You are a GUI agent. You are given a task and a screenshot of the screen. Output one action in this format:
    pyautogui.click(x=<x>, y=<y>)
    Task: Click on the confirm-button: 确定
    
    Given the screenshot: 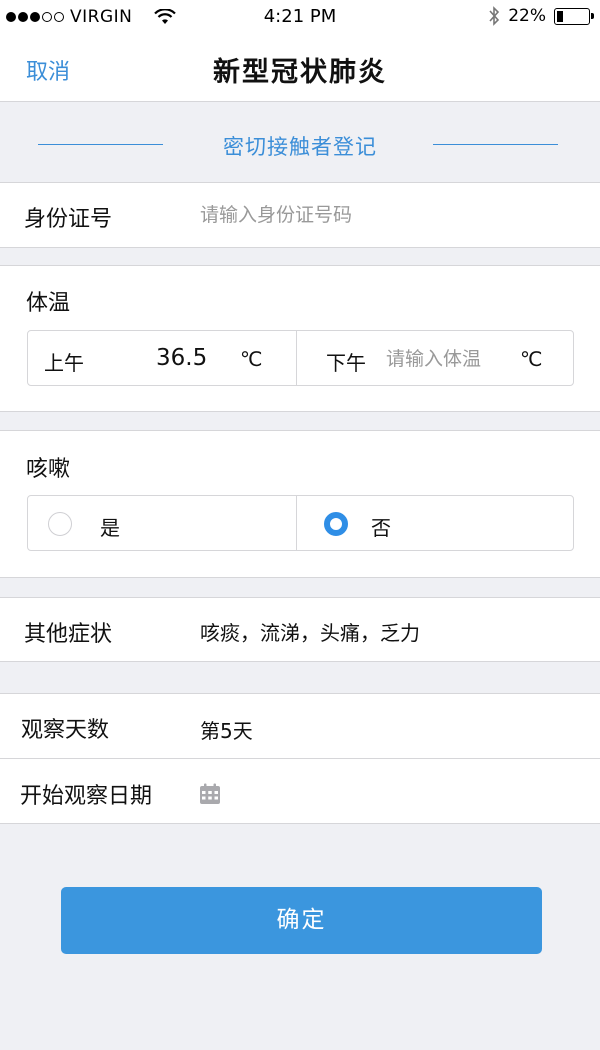 What is the action you would take?
    pyautogui.click(x=301, y=920)
    